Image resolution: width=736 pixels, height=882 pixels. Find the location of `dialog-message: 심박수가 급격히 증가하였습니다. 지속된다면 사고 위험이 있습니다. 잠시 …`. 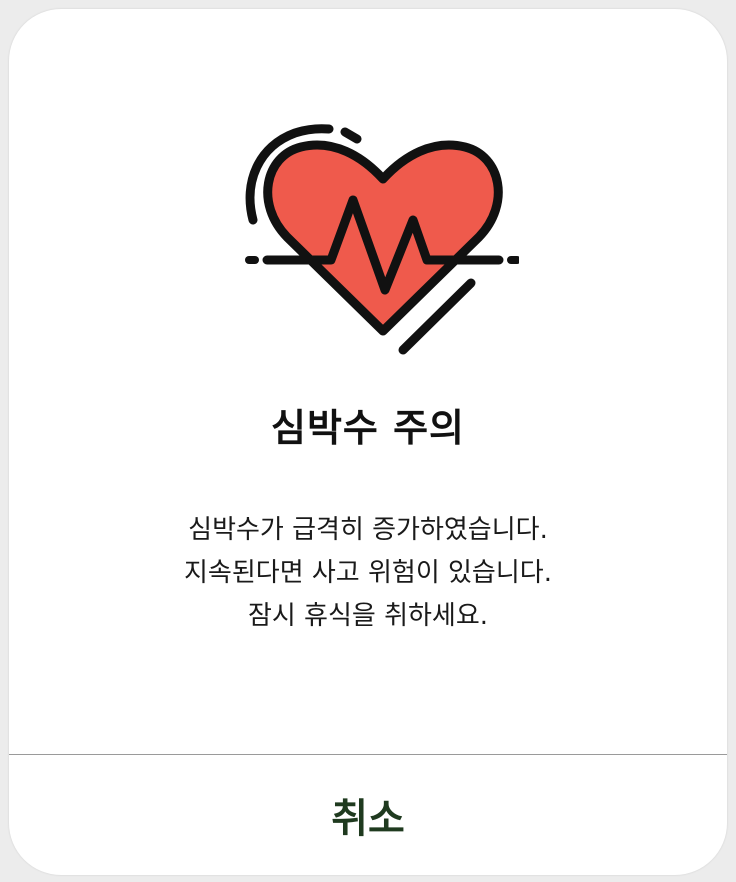

dialog-message: 심박수가 급격히 증가하였습니다. 지속된다면 사고 위험이 있습니다. 잠시 … is located at coordinates (368, 573).